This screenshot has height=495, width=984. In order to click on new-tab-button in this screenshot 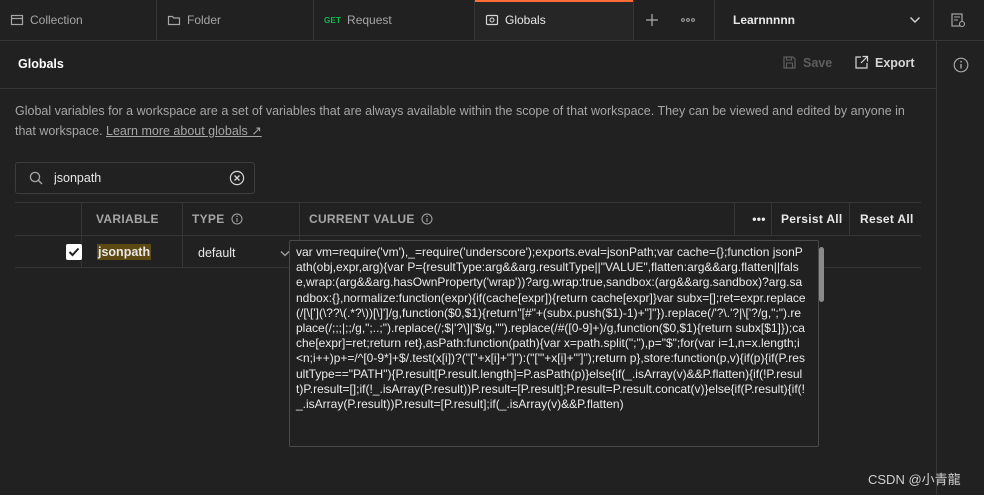, I will do `click(652, 20)`.